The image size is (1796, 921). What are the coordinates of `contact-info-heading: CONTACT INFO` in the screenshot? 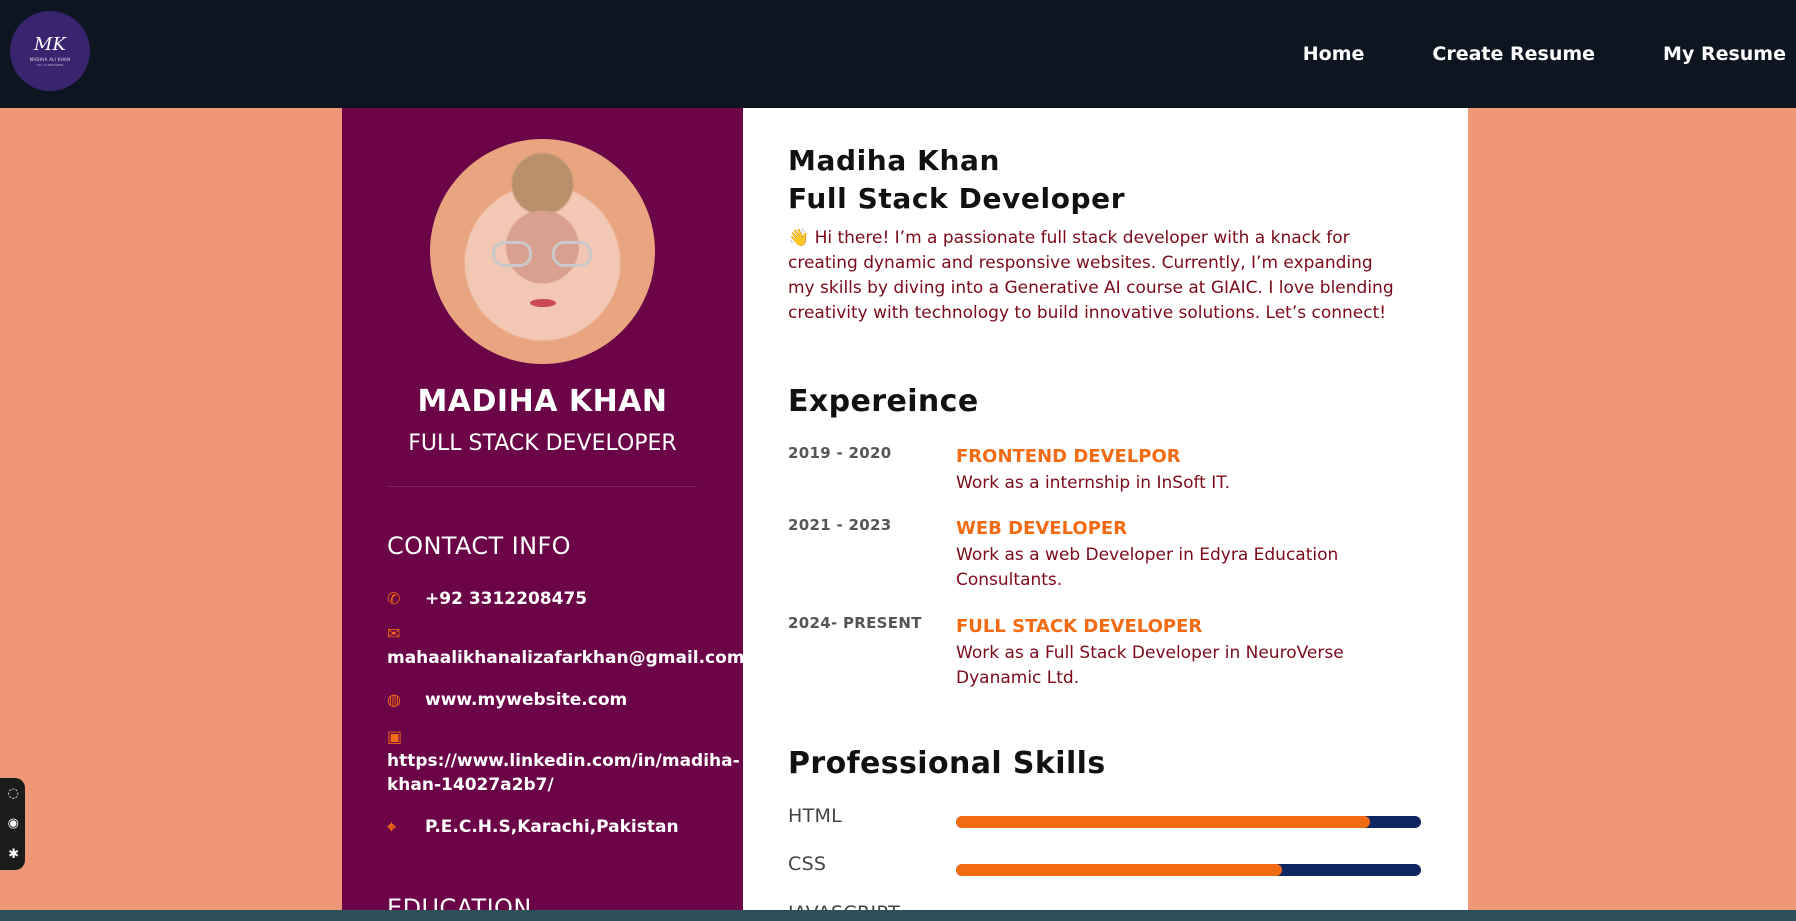 It's located at (479, 546).